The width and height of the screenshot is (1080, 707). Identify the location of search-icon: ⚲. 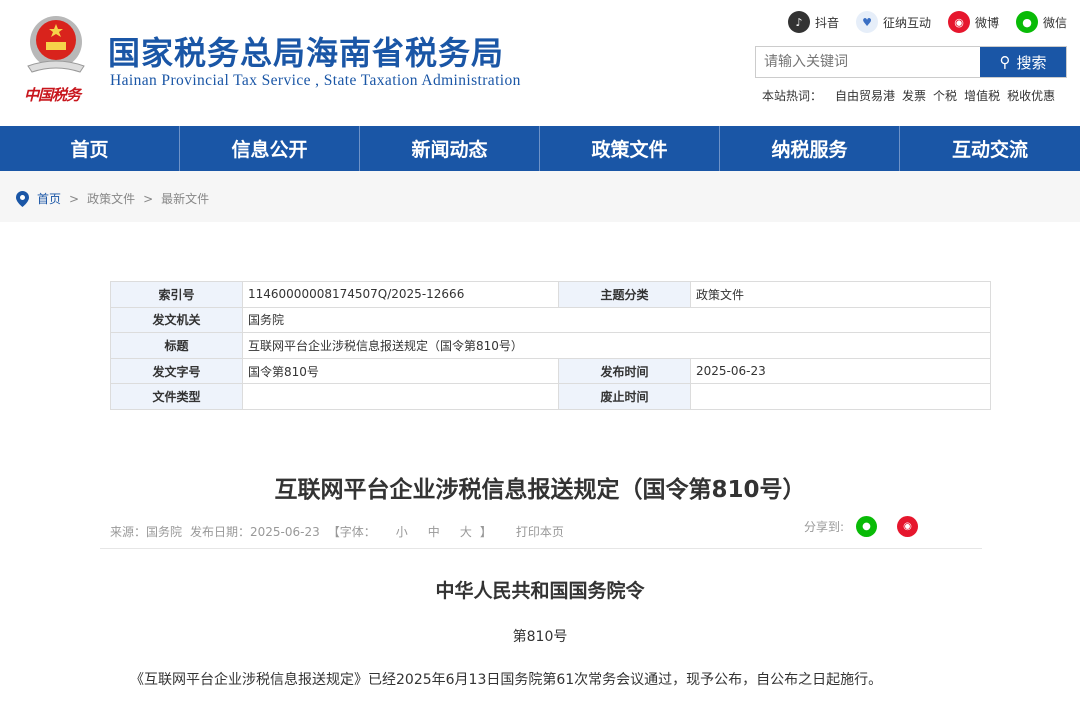
(1005, 62).